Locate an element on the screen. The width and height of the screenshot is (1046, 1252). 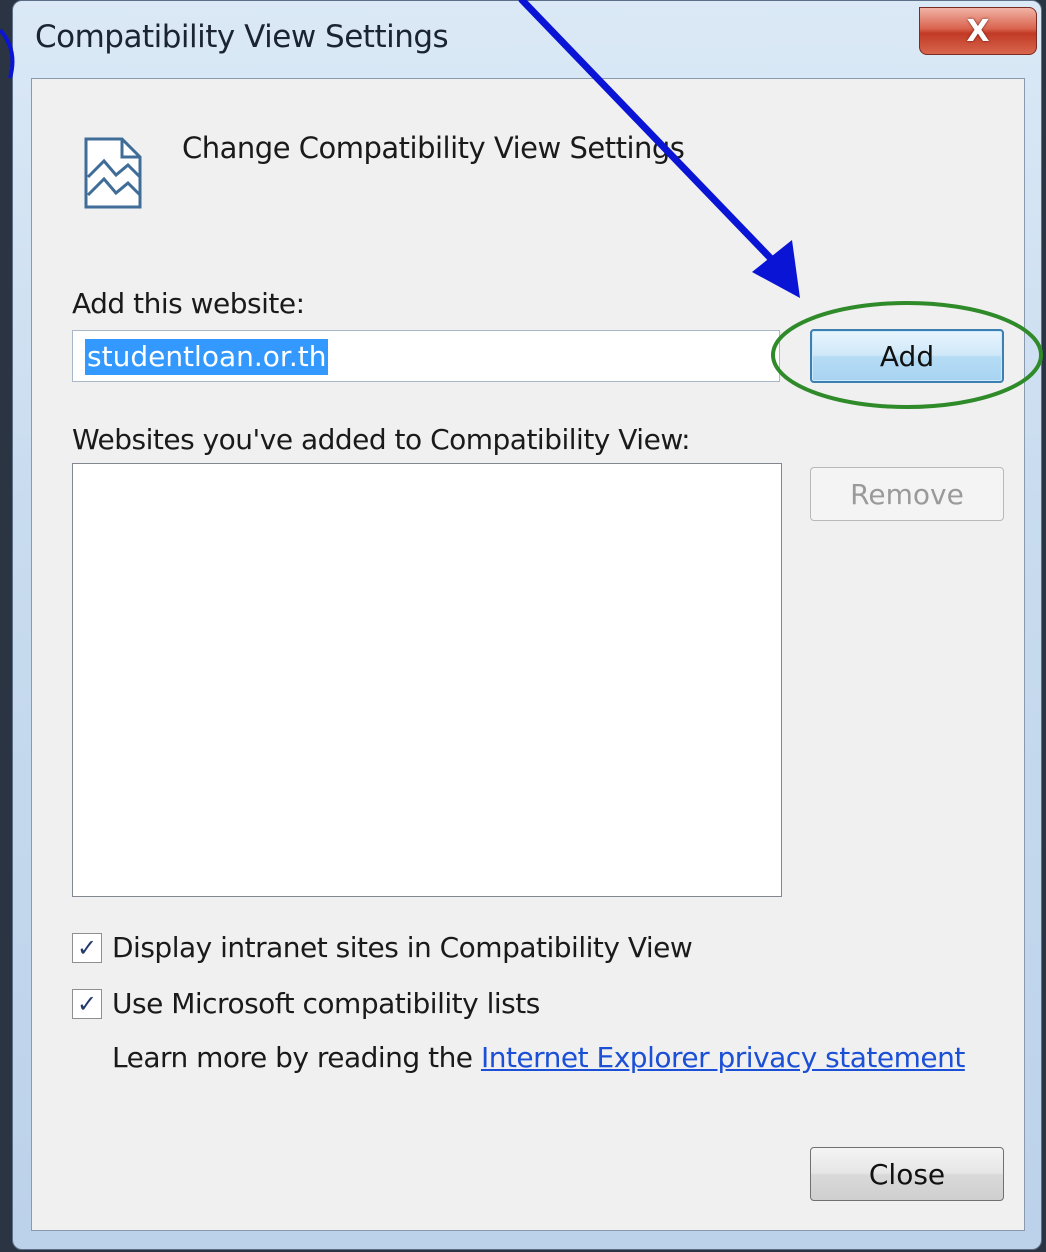
privacy-statement-link: Internet Explorer privacy statement is located at coordinates (723, 1057).